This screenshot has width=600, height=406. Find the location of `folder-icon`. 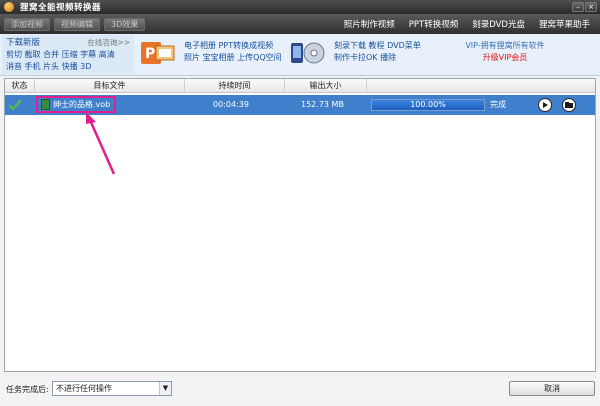

folder-icon is located at coordinates (569, 105).